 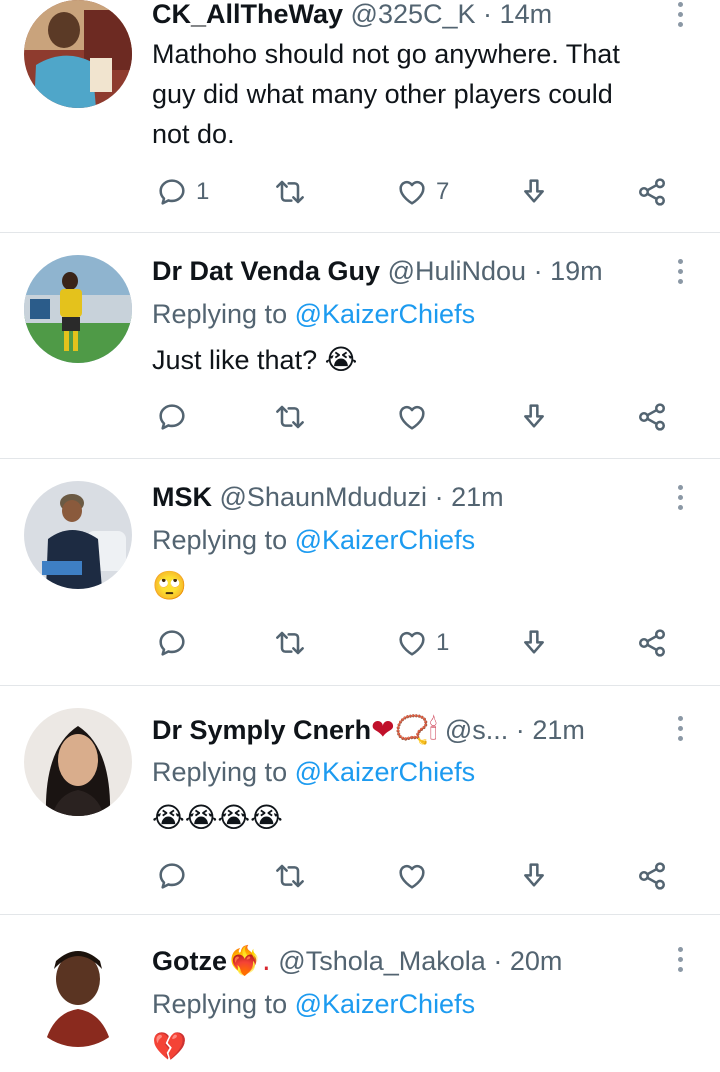 What do you see at coordinates (457, 271) in the screenshot?
I see `user-handle: @HuliNdou` at bounding box center [457, 271].